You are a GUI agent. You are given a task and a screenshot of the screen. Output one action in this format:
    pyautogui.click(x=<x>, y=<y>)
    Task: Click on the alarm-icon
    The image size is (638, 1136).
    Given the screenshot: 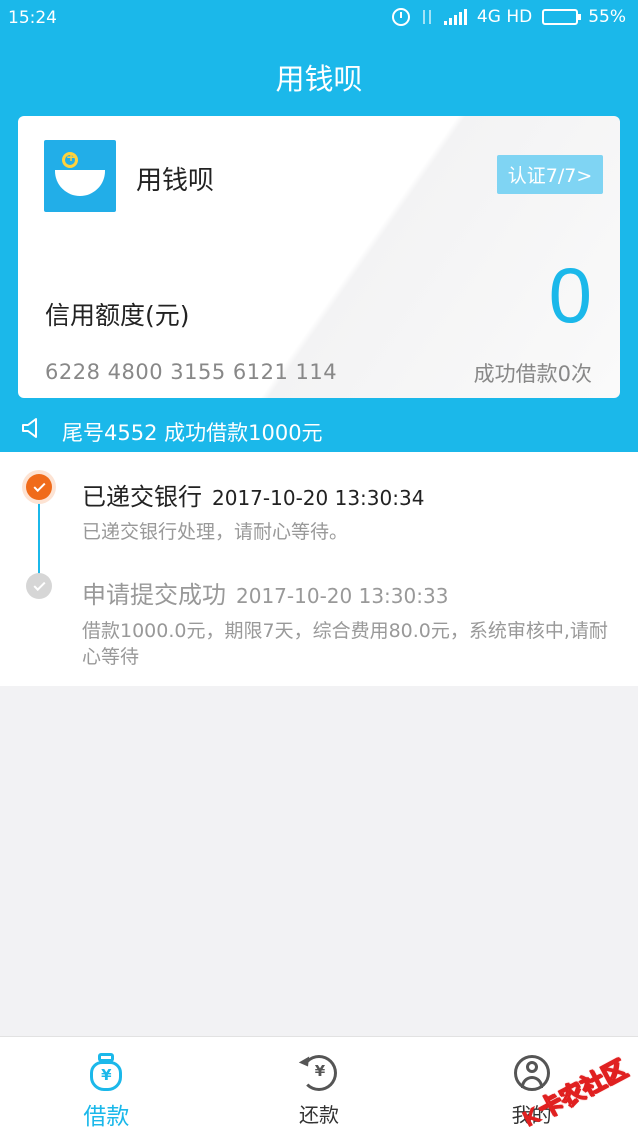 What is the action you would take?
    pyautogui.click(x=400, y=17)
    